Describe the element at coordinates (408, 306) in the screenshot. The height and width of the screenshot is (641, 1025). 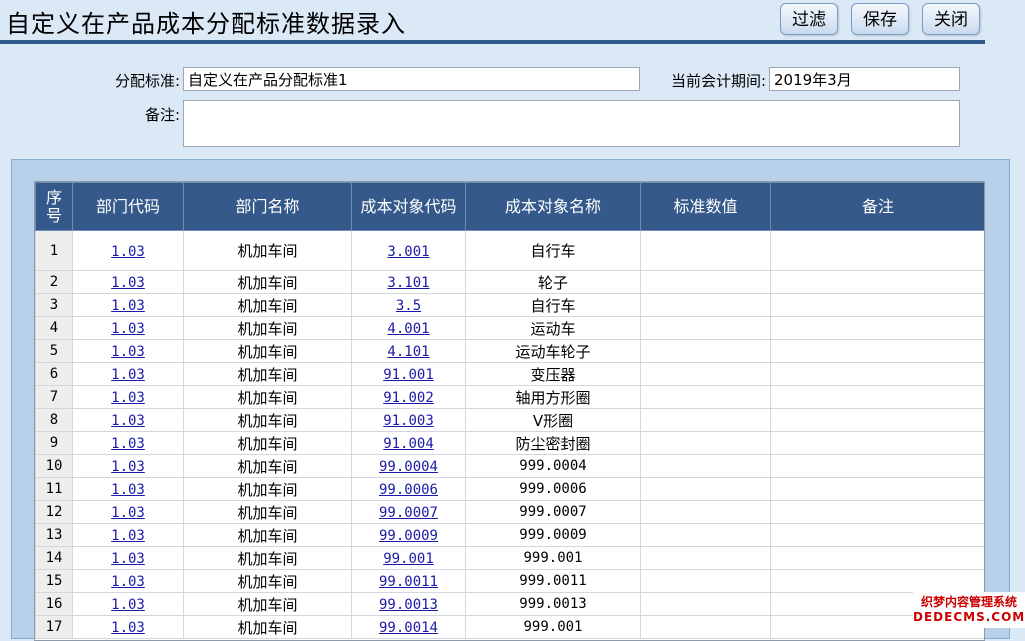
I see `obj-code-link: 3.5` at that location.